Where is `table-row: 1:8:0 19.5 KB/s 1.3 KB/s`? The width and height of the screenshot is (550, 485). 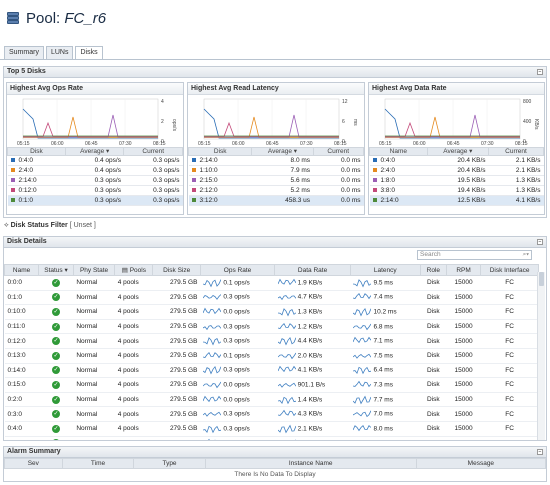
table-row: 1:8:0 19.5 KB/s 1.3 KB/s is located at coordinates (456, 180).